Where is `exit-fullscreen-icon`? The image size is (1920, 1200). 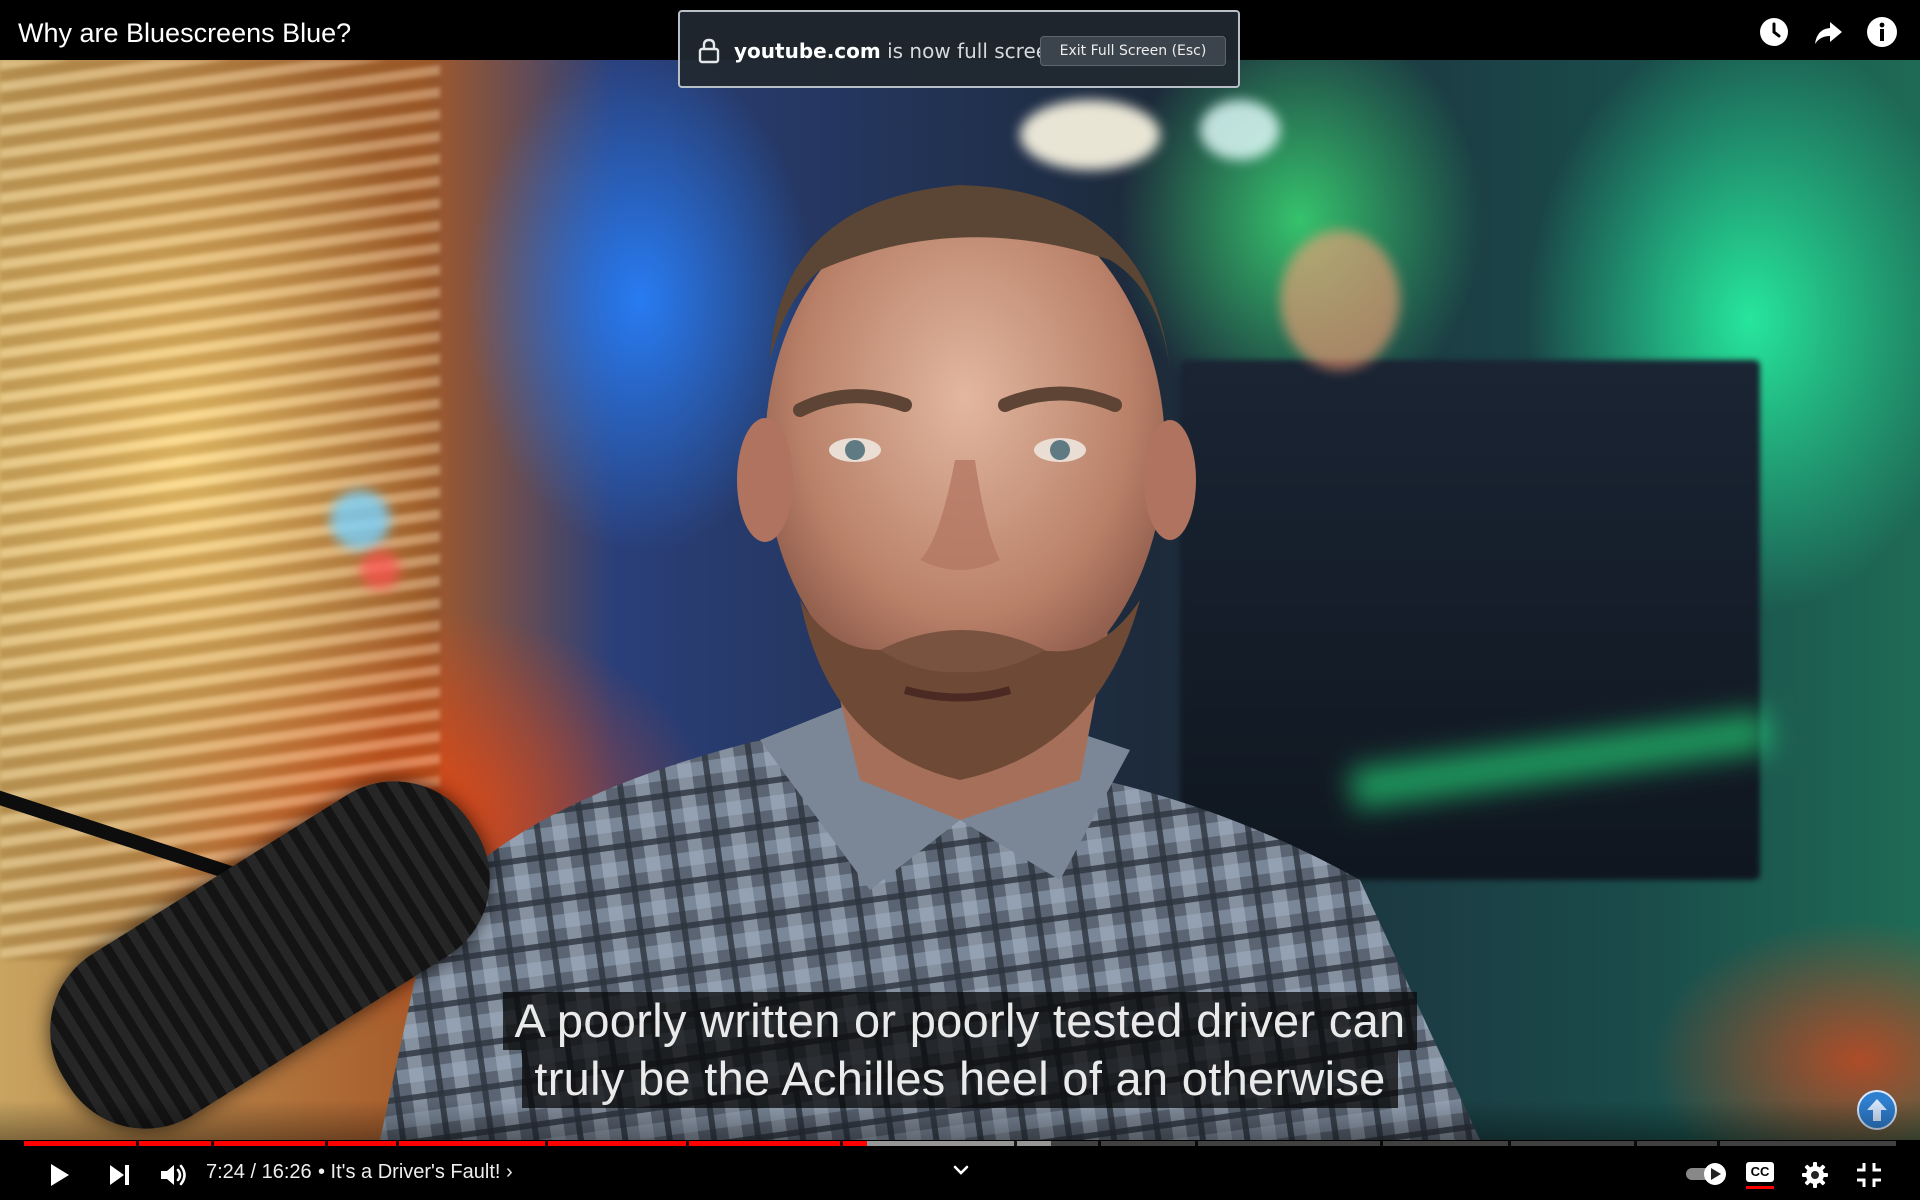
exit-fullscreen-icon is located at coordinates (1869, 1175).